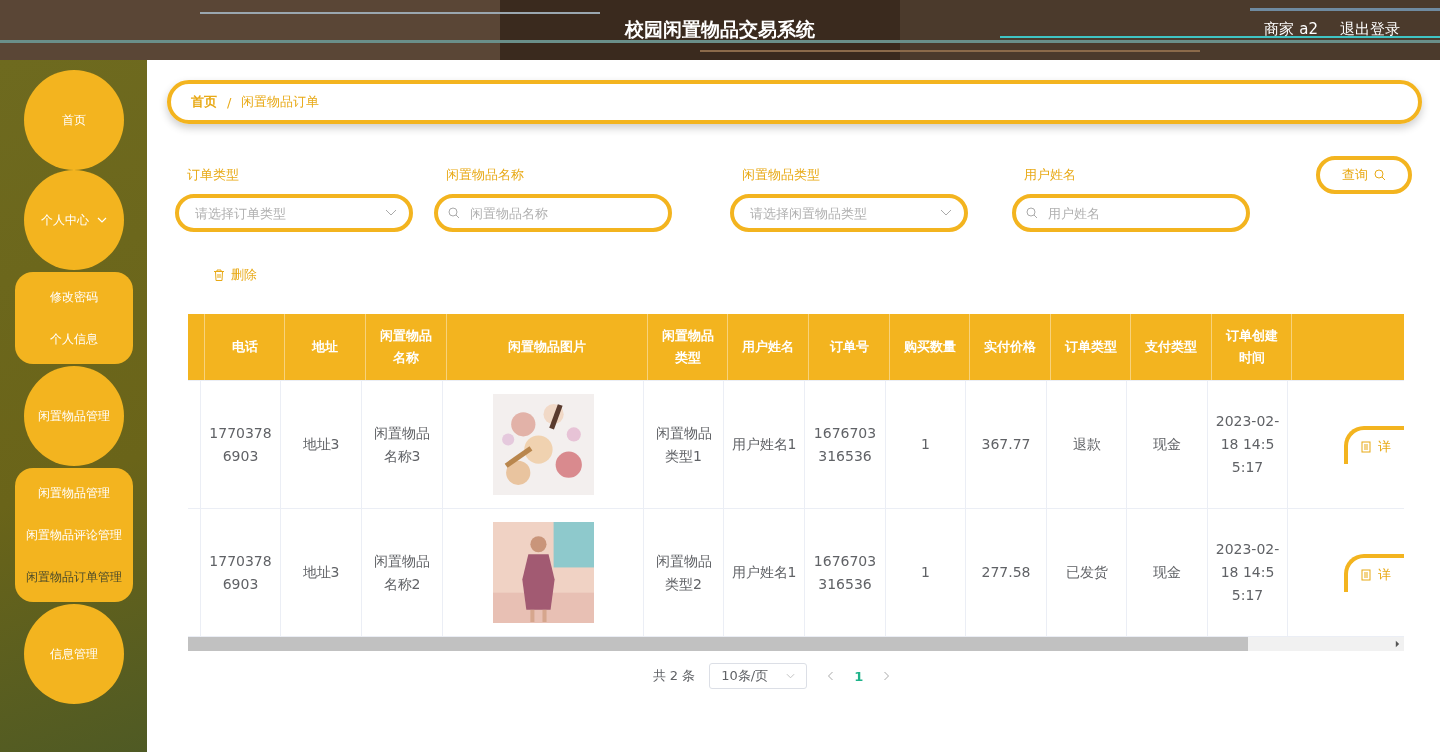 The width and height of the screenshot is (1440, 752). What do you see at coordinates (688, 347) in the screenshot?
I see `column-header: 闲置物品类型` at bounding box center [688, 347].